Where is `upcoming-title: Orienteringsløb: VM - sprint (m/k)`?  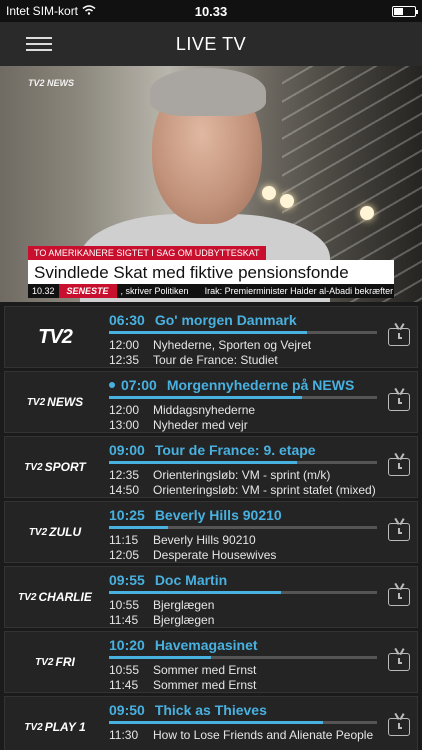
upcoming-title: Orienteringsløb: VM - sprint (m/k) is located at coordinates (242, 475).